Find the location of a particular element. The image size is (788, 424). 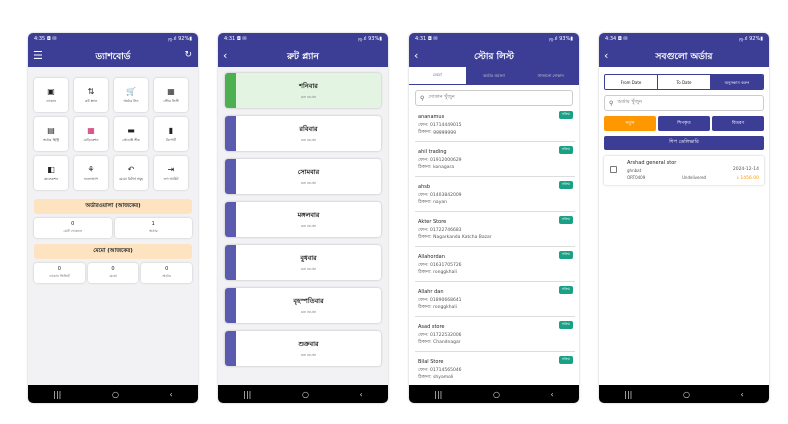

route-item: রবিবার ow route is located at coordinates (303, 133).